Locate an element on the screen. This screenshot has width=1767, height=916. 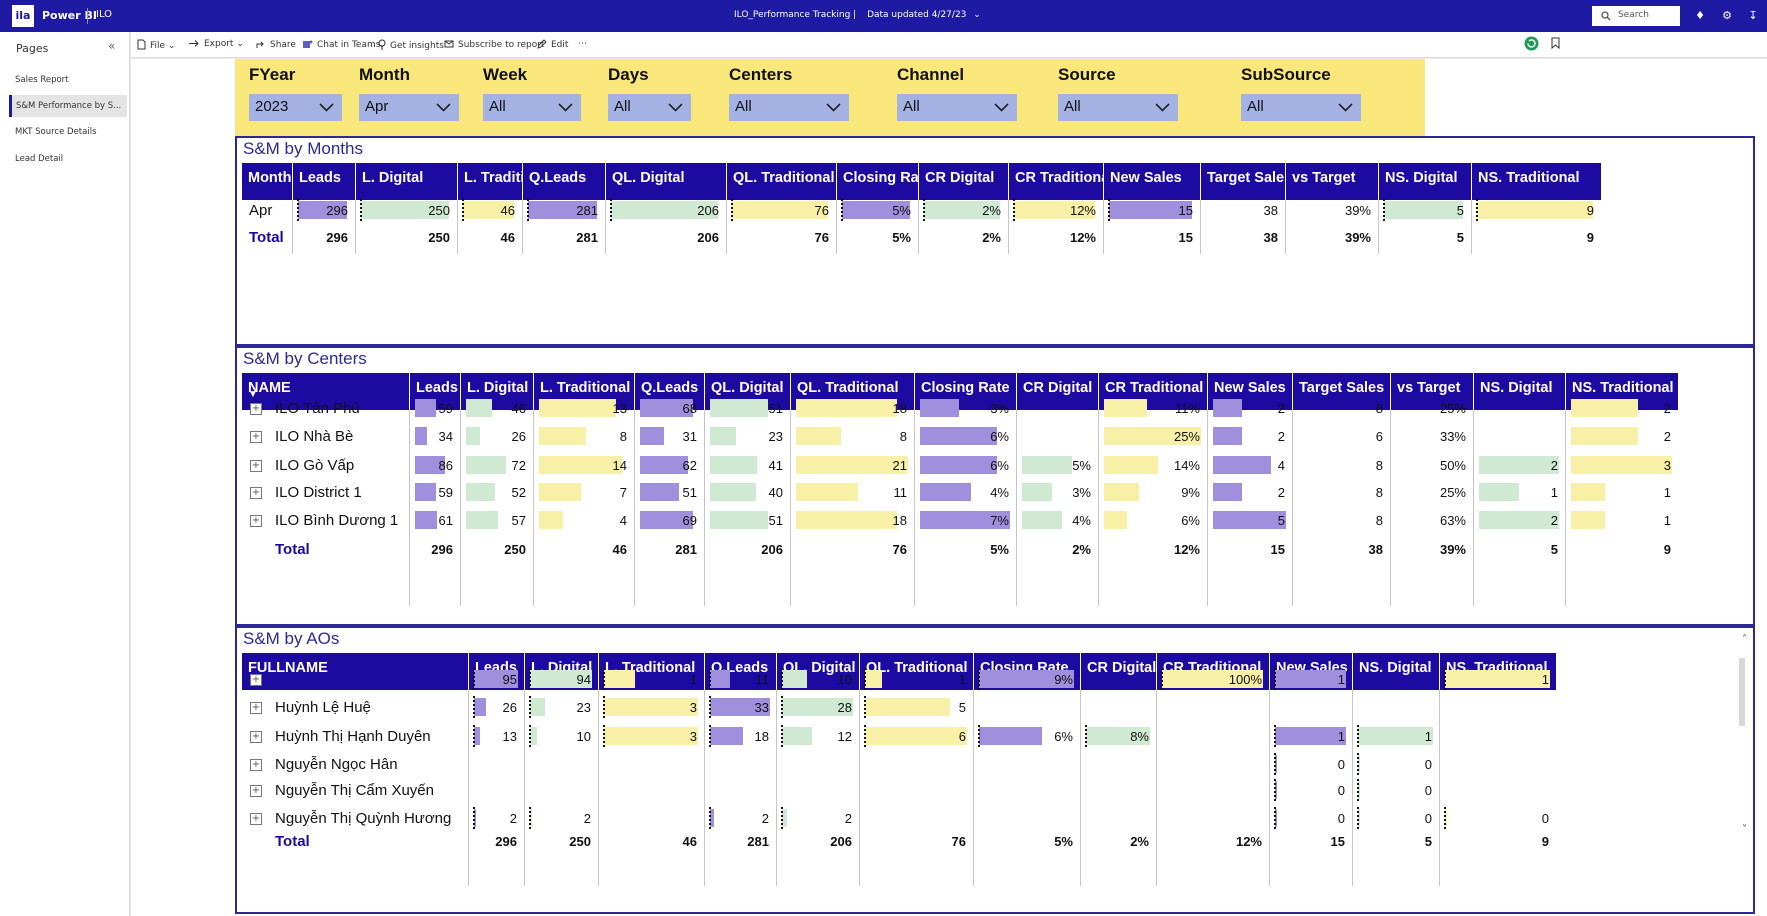
months-col-header: QL. Digital is located at coordinates (666, 181).